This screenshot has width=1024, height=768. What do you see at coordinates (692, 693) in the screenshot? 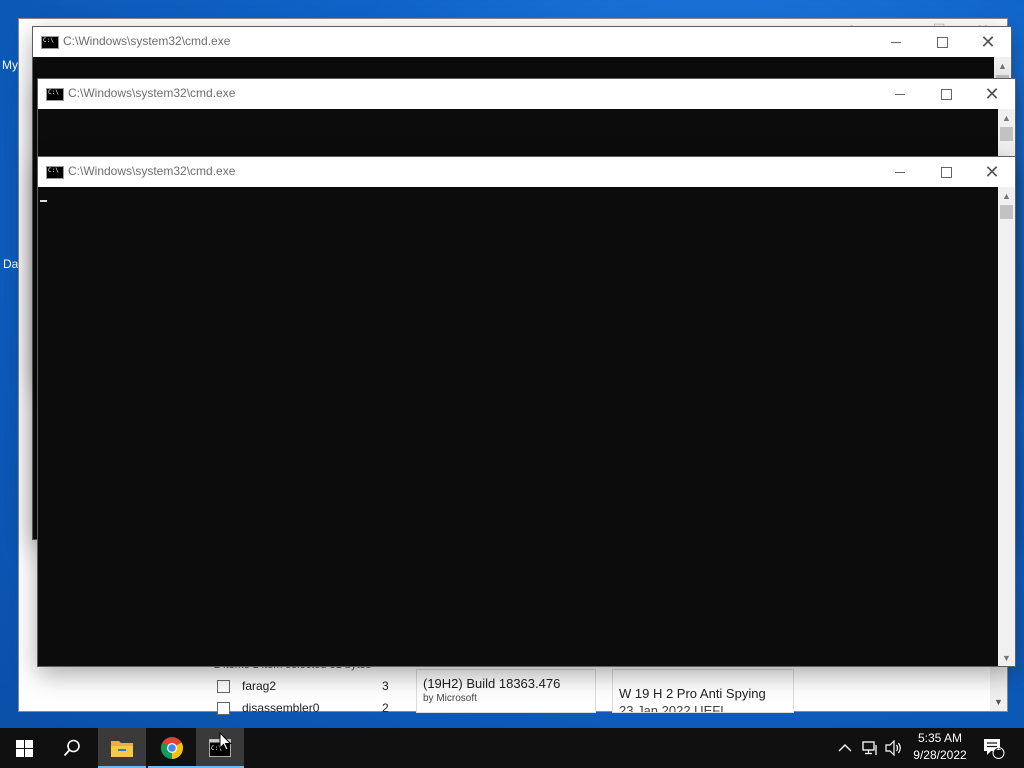
I see `tile-title: W 19 H 2 Pro Anti Spying` at bounding box center [692, 693].